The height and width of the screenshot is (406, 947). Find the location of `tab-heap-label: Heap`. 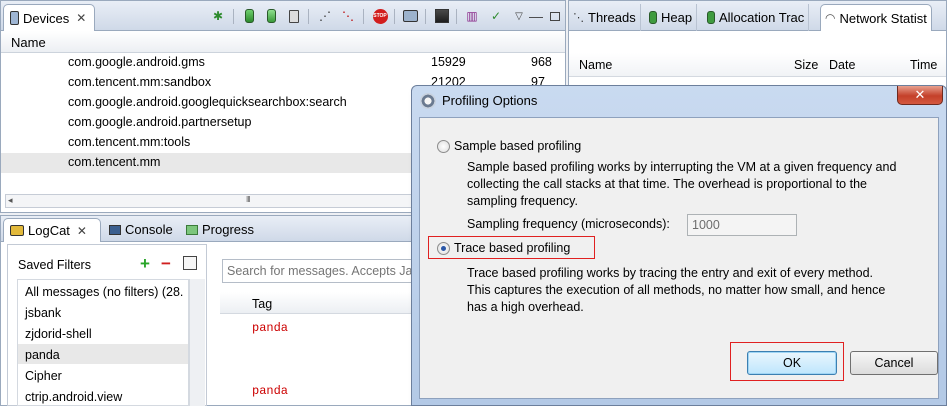

tab-heap-label: Heap is located at coordinates (677, 17).